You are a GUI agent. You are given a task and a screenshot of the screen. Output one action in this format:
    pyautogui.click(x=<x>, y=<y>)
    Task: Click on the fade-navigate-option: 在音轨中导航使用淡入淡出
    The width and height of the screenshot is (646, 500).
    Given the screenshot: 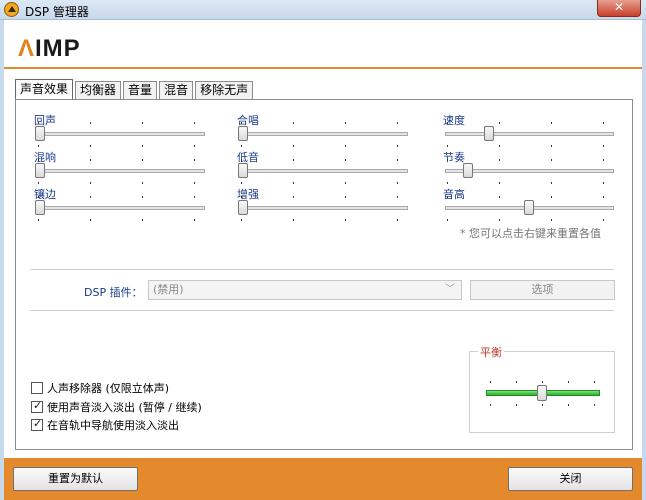 What is the action you would take?
    pyautogui.click(x=105, y=424)
    